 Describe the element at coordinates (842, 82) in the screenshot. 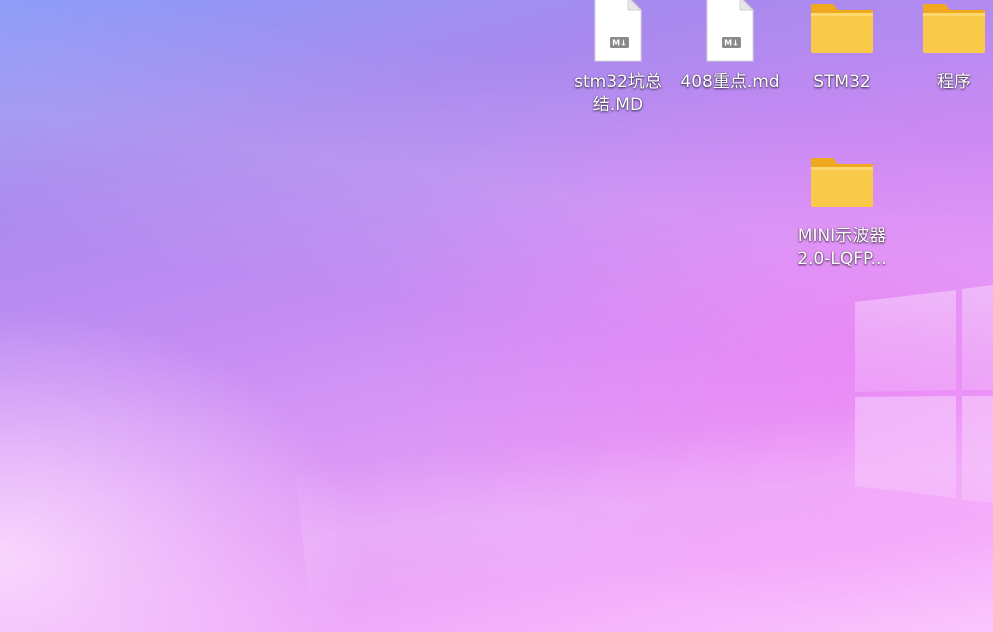

I see `desktop-icon-label: STM32` at that location.